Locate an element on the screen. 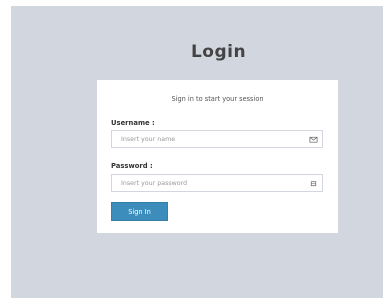 Image resolution: width=386 pixels, height=298 pixels. username-input is located at coordinates (217, 139).